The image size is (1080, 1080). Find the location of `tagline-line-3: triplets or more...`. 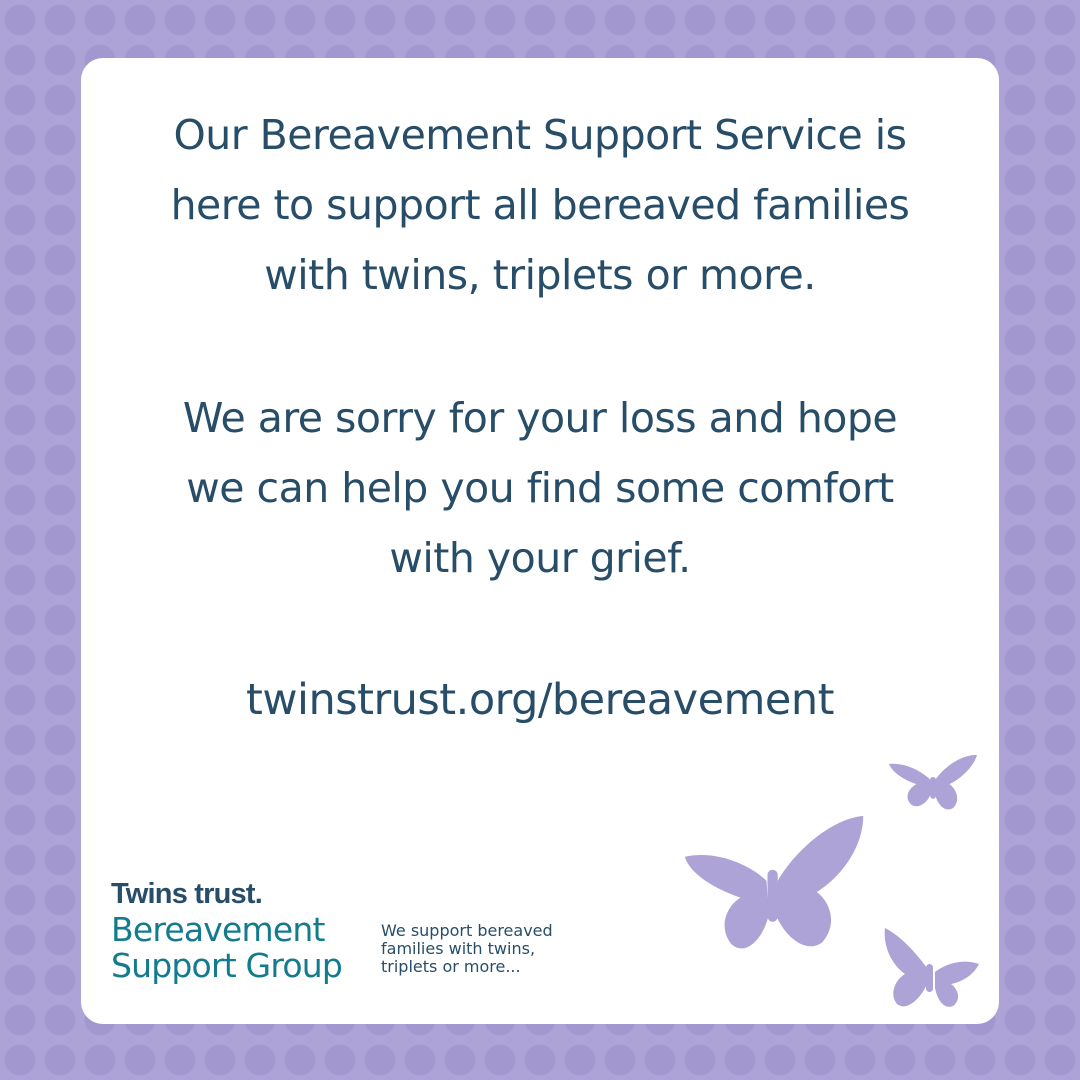

tagline-line-3: triplets or more... is located at coordinates (451, 966).